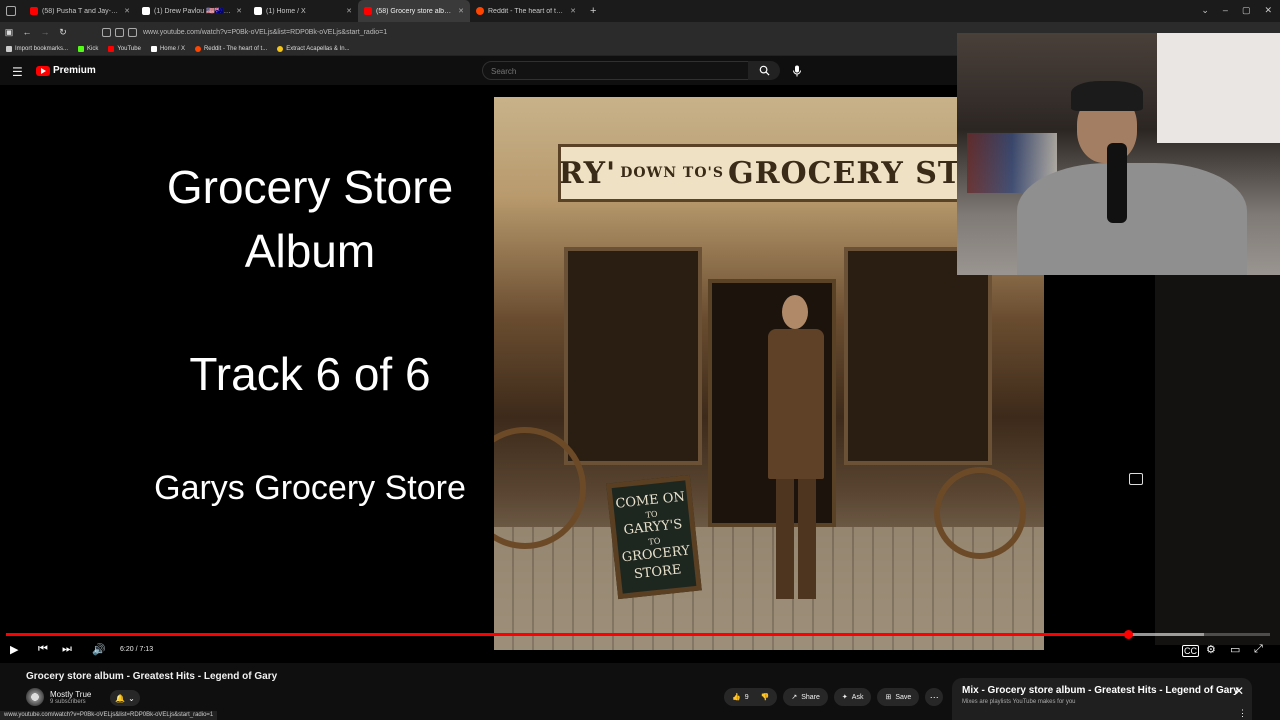 This screenshot has height=720, width=1280. I want to click on window-close-icon: ✕, so click(1268, 10).